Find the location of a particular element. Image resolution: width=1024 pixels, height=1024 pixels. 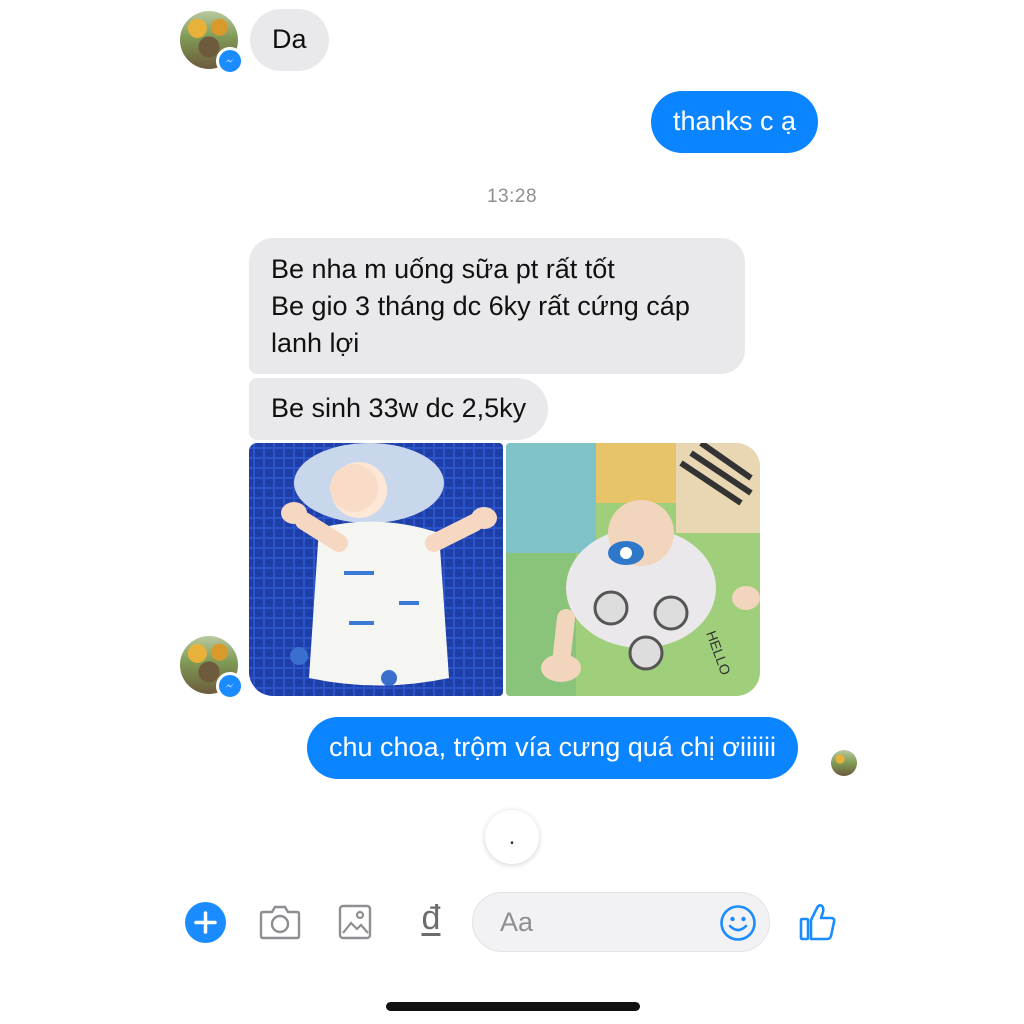

dong-currency-icon: đ is located at coordinates (431, 918).